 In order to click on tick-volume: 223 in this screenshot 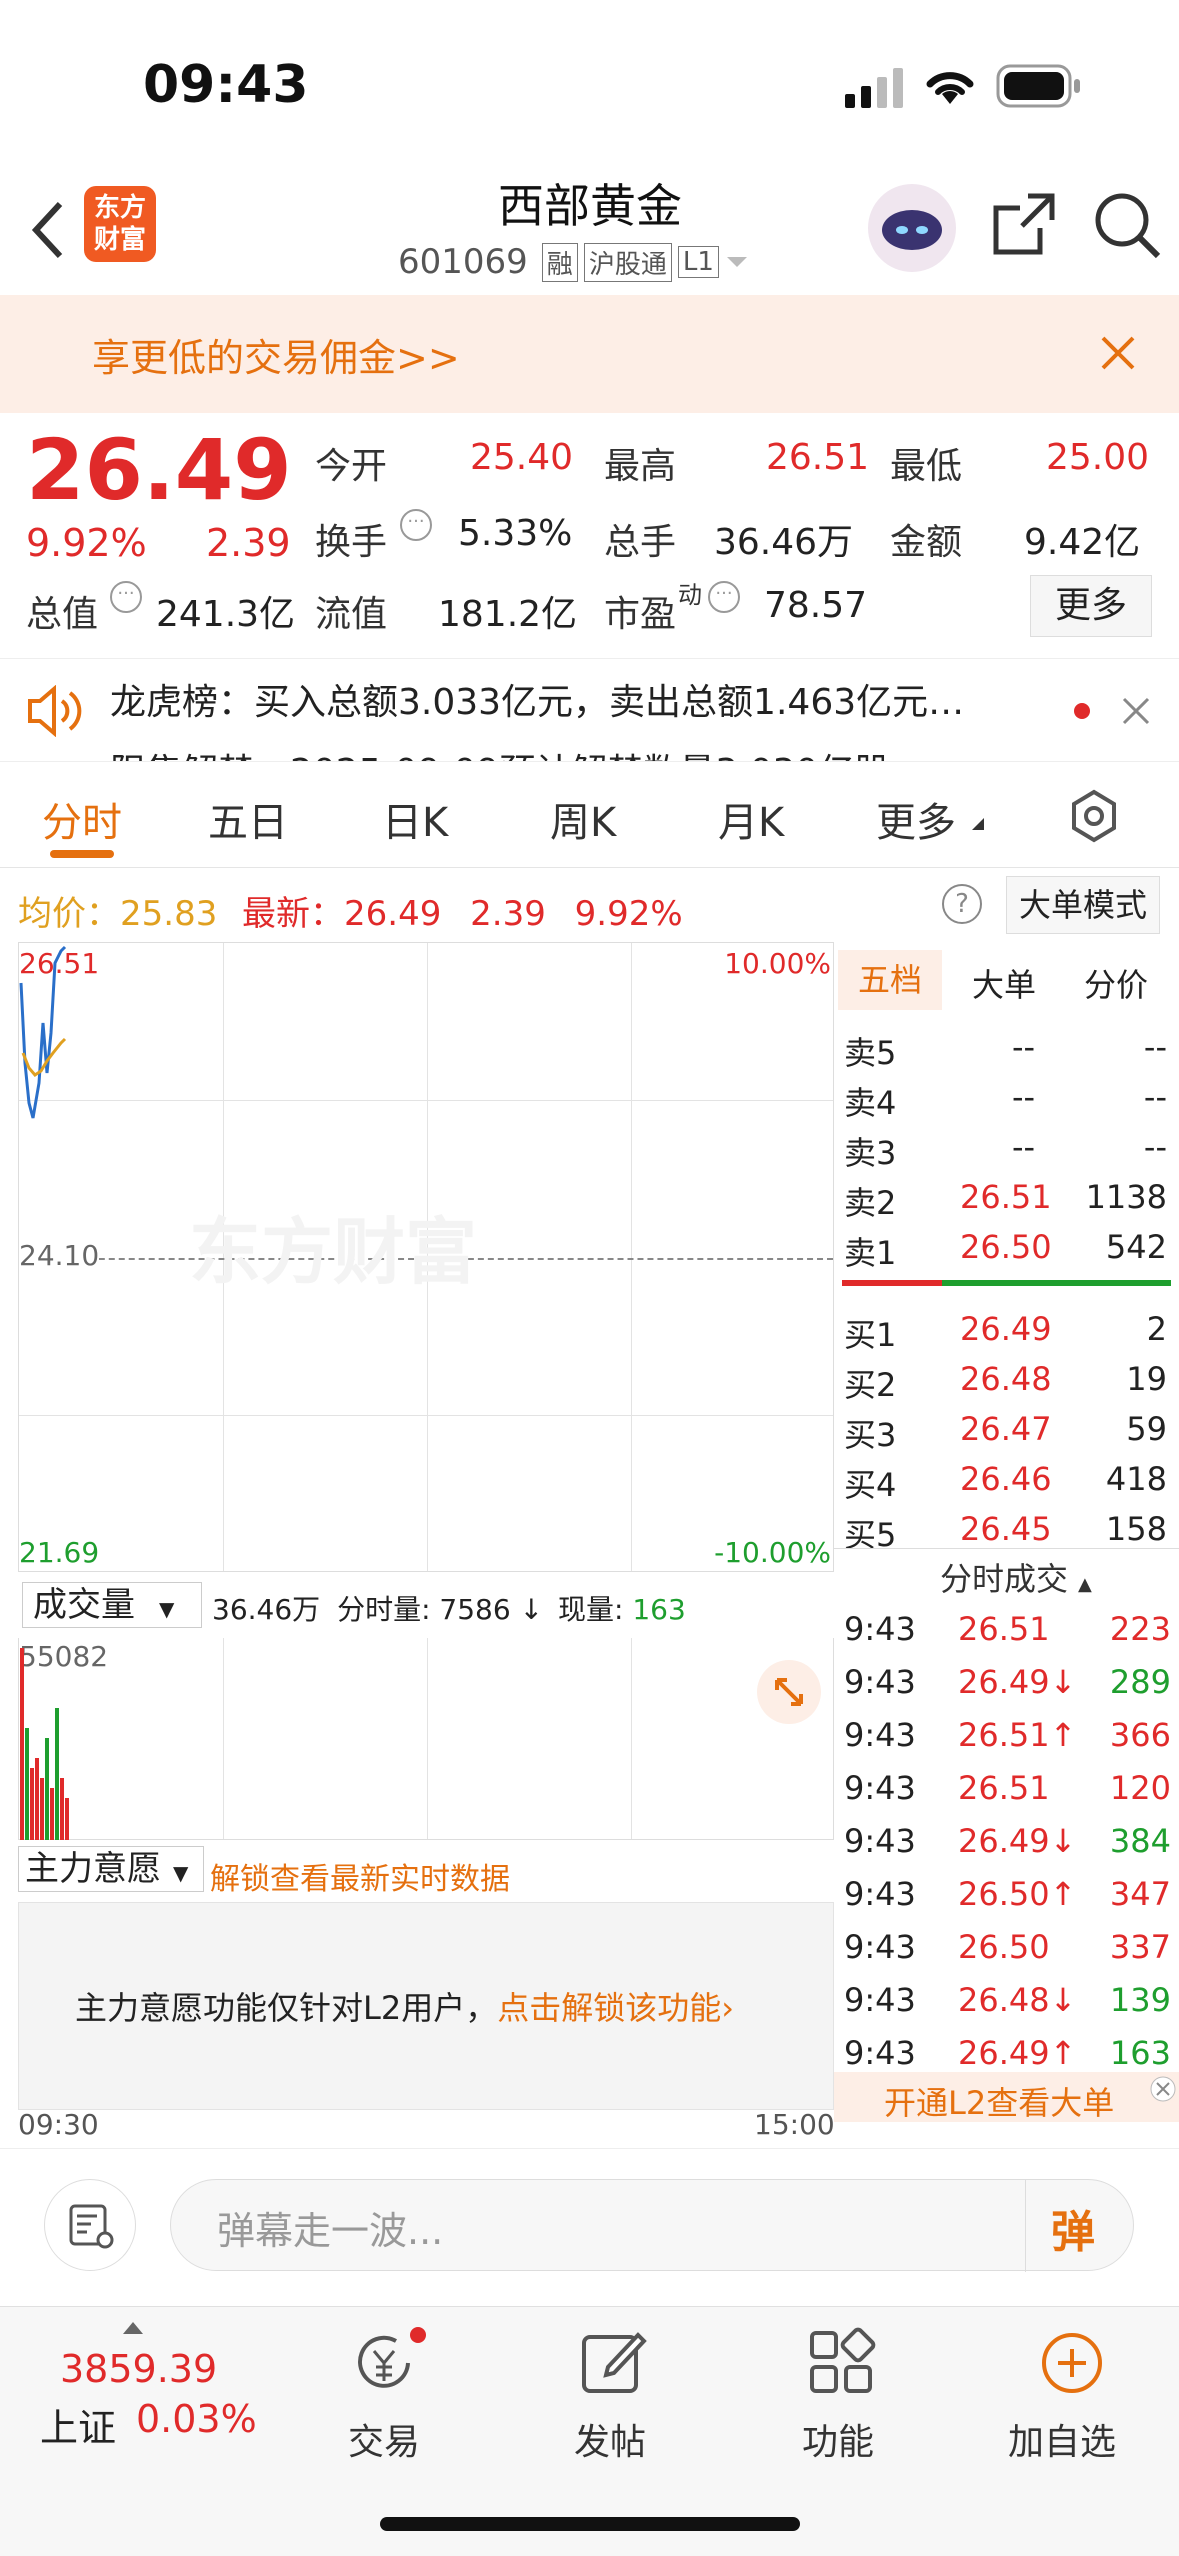, I will do `click(1140, 1629)`.